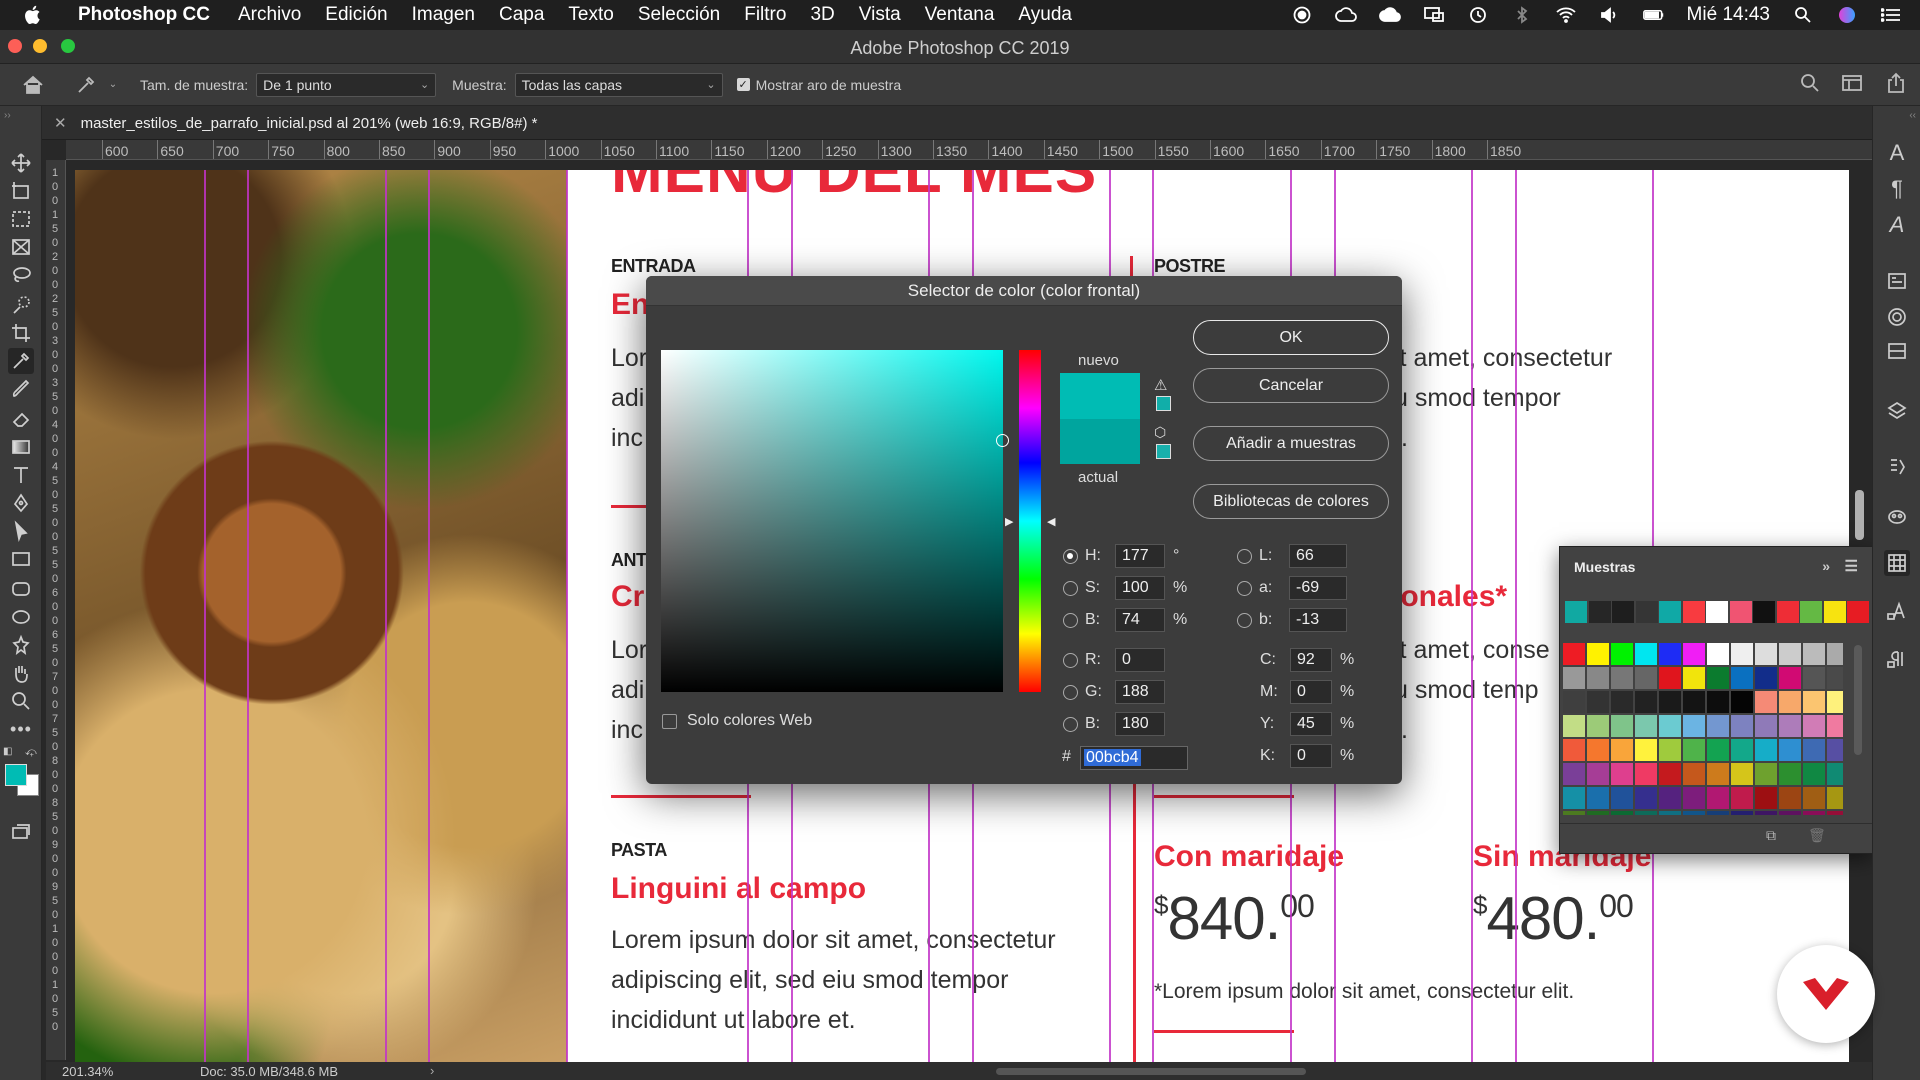  What do you see at coordinates (146, 15) in the screenshot?
I see `menu-app-name: Photoshop CC` at bounding box center [146, 15].